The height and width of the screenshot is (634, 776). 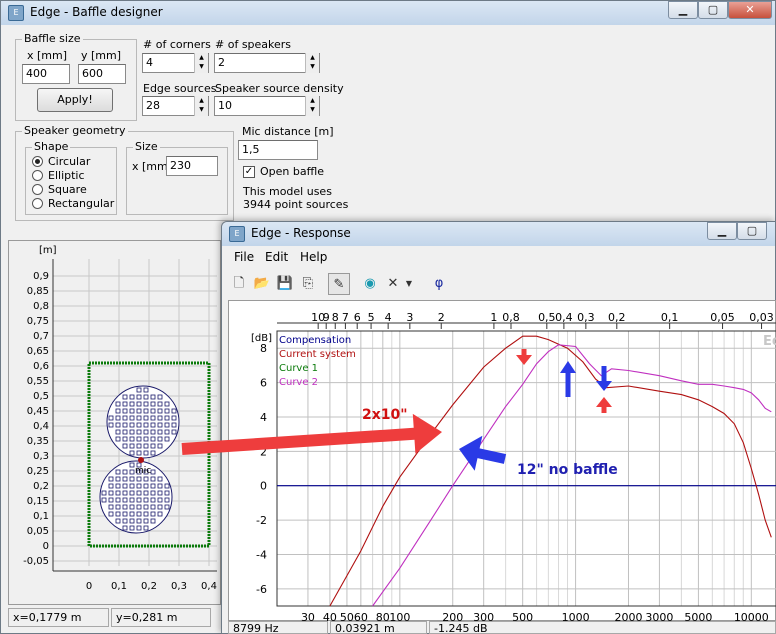 I want to click on legend-item: Compensation, so click(x=315, y=340).